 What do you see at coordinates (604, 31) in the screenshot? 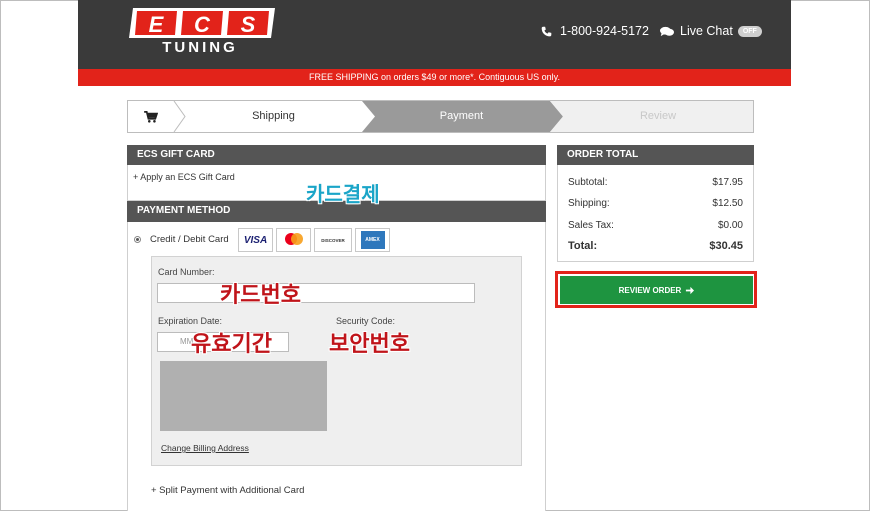
I see `phone-text: 1-800-924-5172` at bounding box center [604, 31].